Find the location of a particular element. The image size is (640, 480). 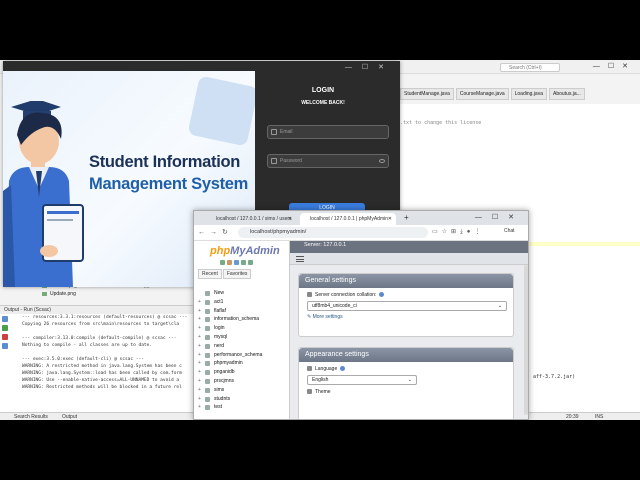

wrench-icon: ✎ is located at coordinates (309, 317).